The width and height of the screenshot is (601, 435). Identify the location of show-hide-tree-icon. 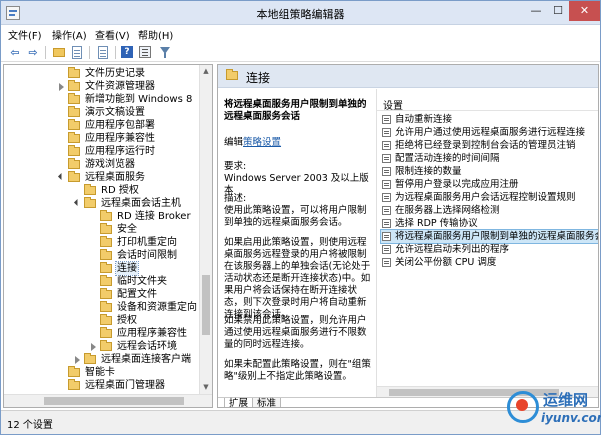
(77, 52).